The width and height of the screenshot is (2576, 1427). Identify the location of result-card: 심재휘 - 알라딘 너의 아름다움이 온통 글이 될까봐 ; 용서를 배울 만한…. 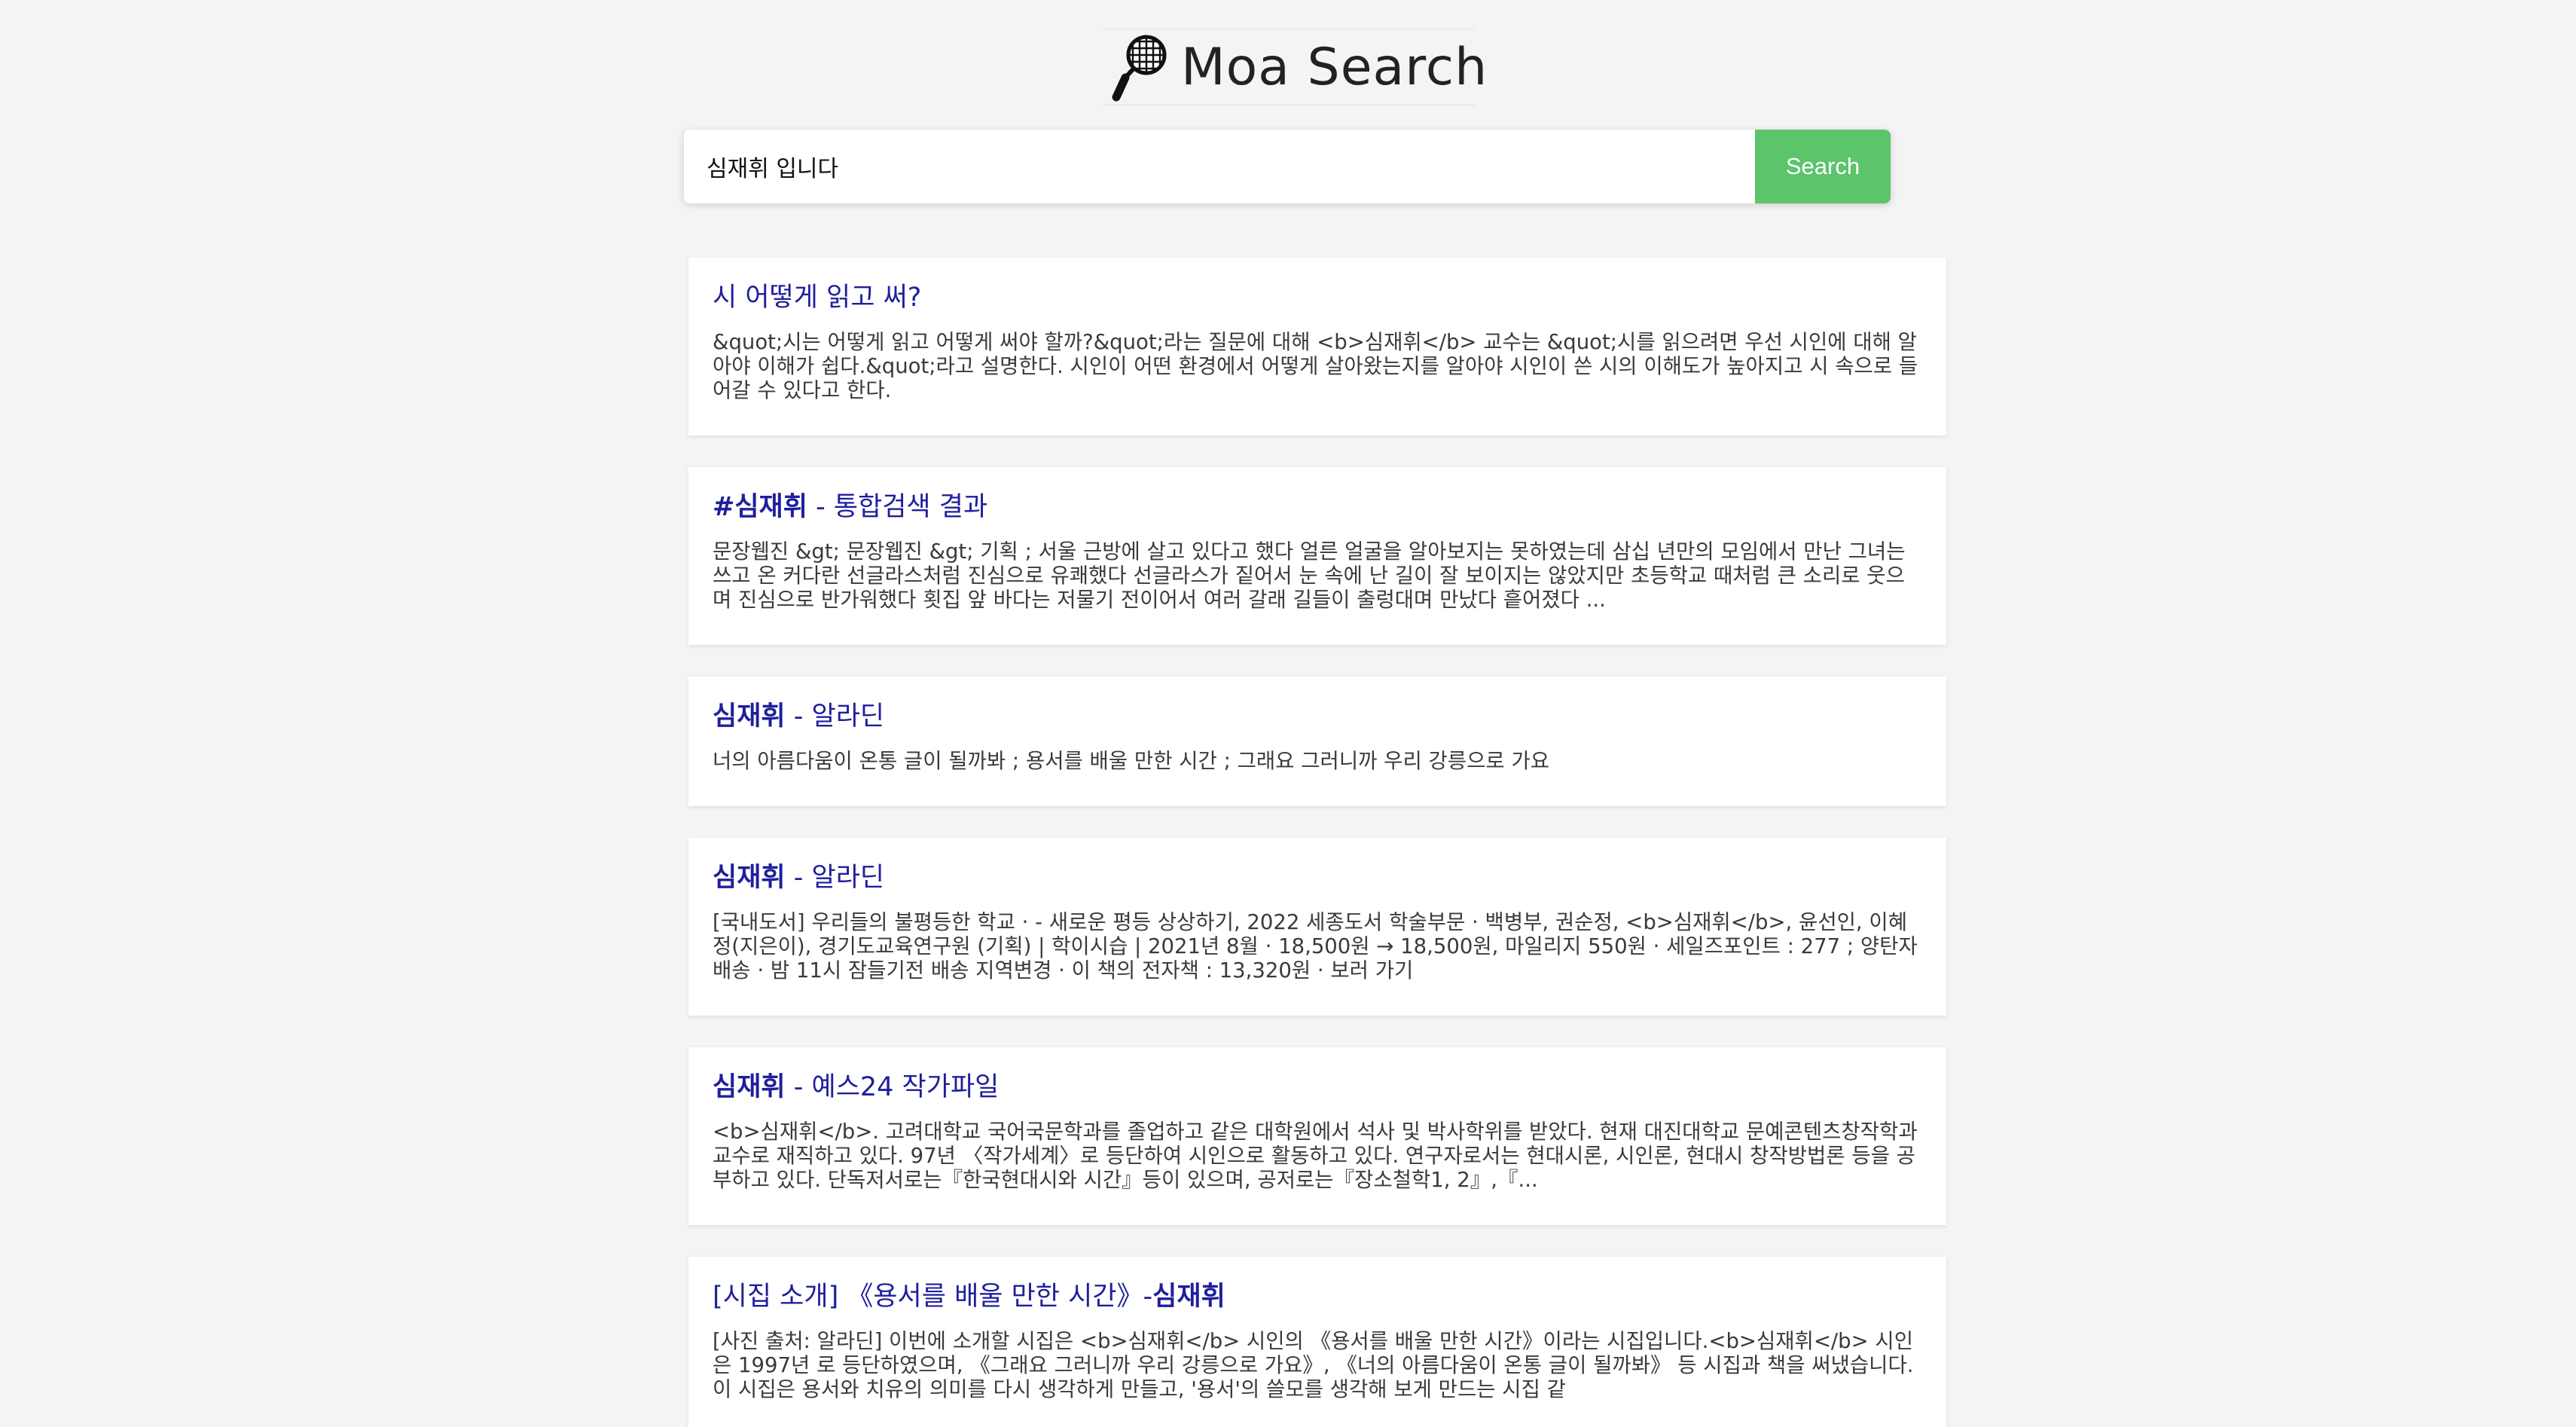
(1317, 742).